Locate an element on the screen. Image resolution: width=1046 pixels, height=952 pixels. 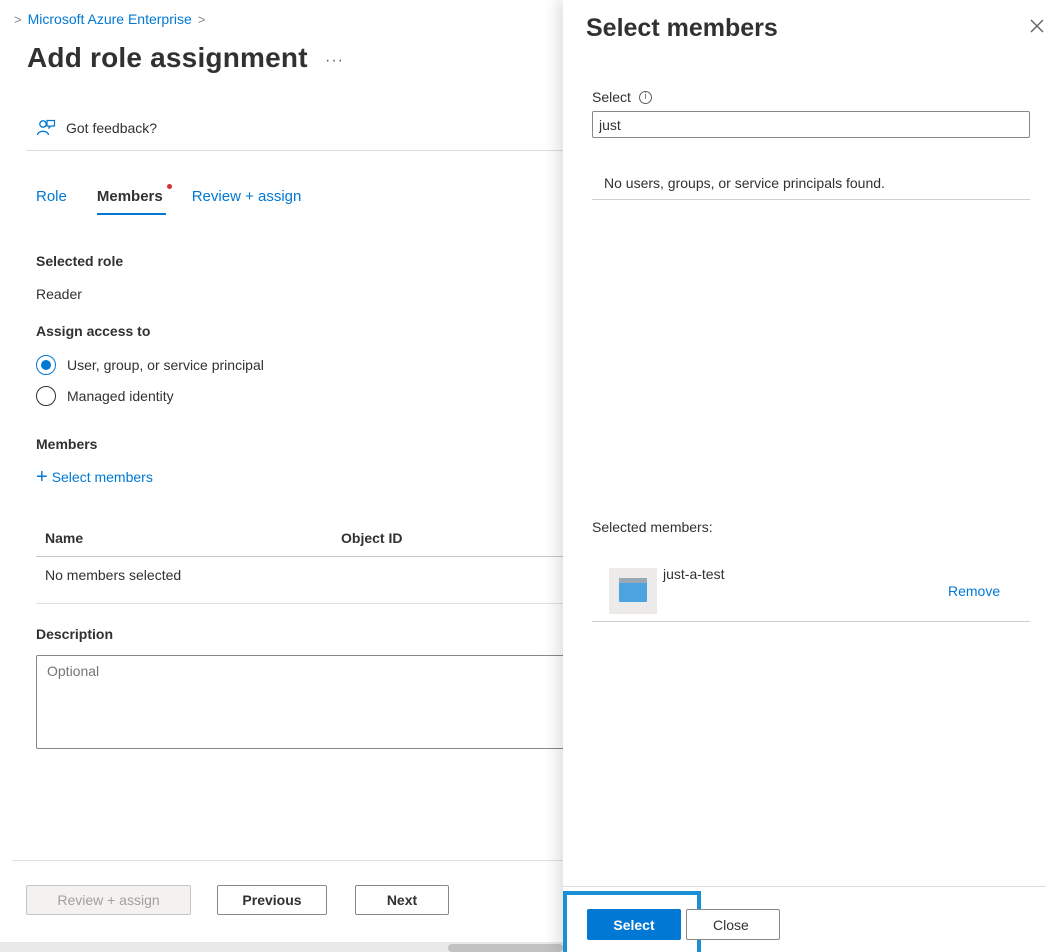
description-heading: Description is located at coordinates (75, 634).